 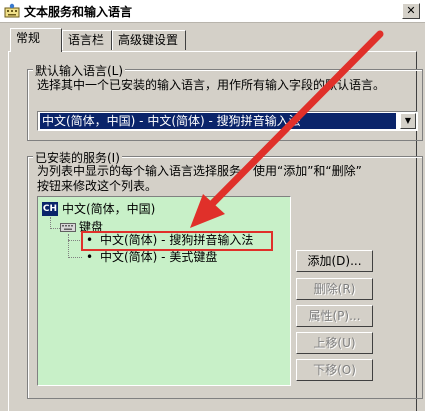 What do you see at coordinates (158, 257) in the screenshot?
I see `tree-item-us-keyboard: 中文(简体) - 美式键盘` at bounding box center [158, 257].